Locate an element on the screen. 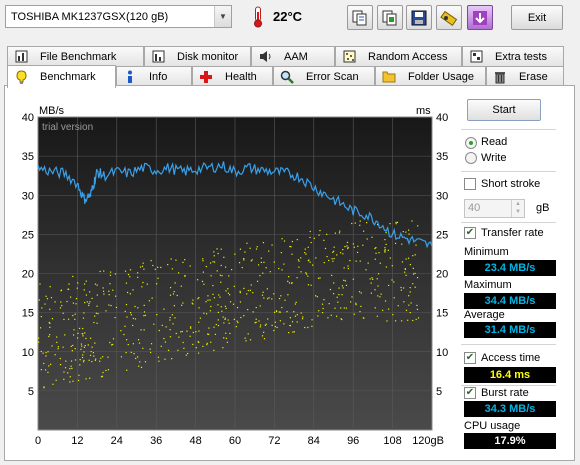 This screenshot has height=465, width=580. short-stroke-checkbox is located at coordinates (470, 184).